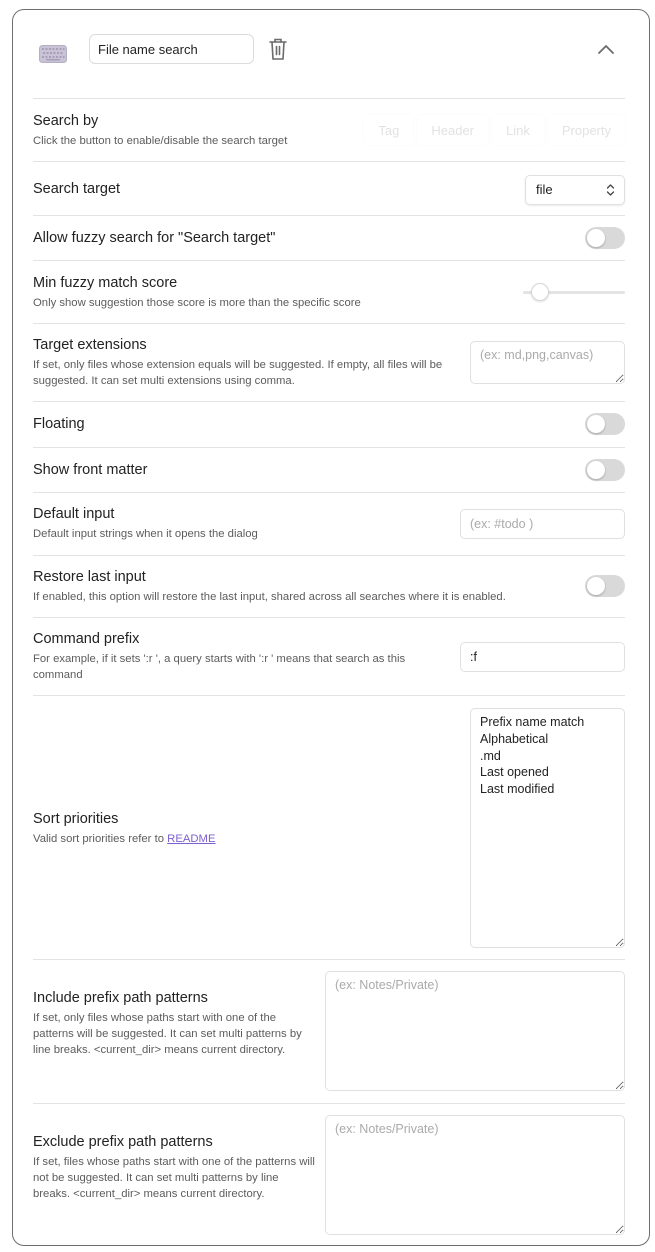 The width and height of the screenshot is (655, 1252). I want to click on floating-toggle, so click(605, 424).